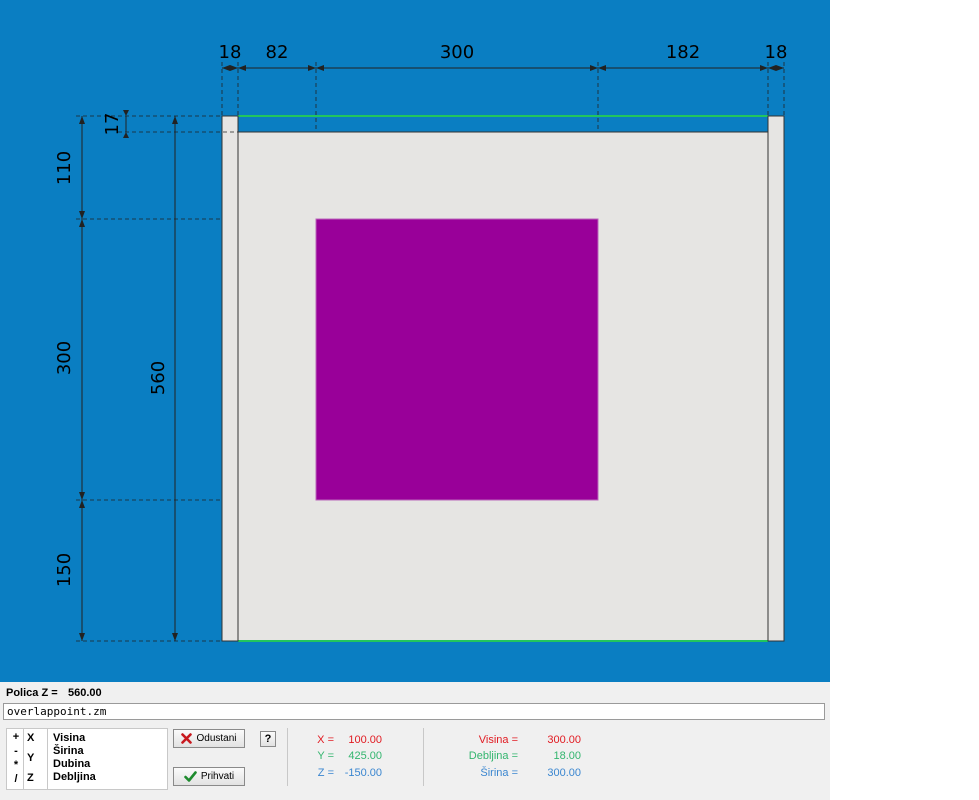  I want to click on help-button: ?, so click(268, 739).